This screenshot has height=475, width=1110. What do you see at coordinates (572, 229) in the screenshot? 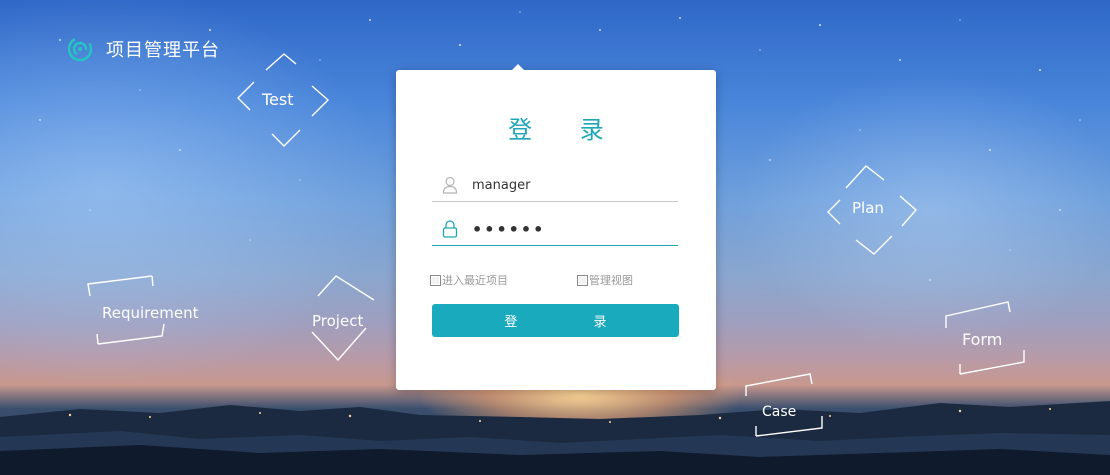
I see `password-input` at bounding box center [572, 229].